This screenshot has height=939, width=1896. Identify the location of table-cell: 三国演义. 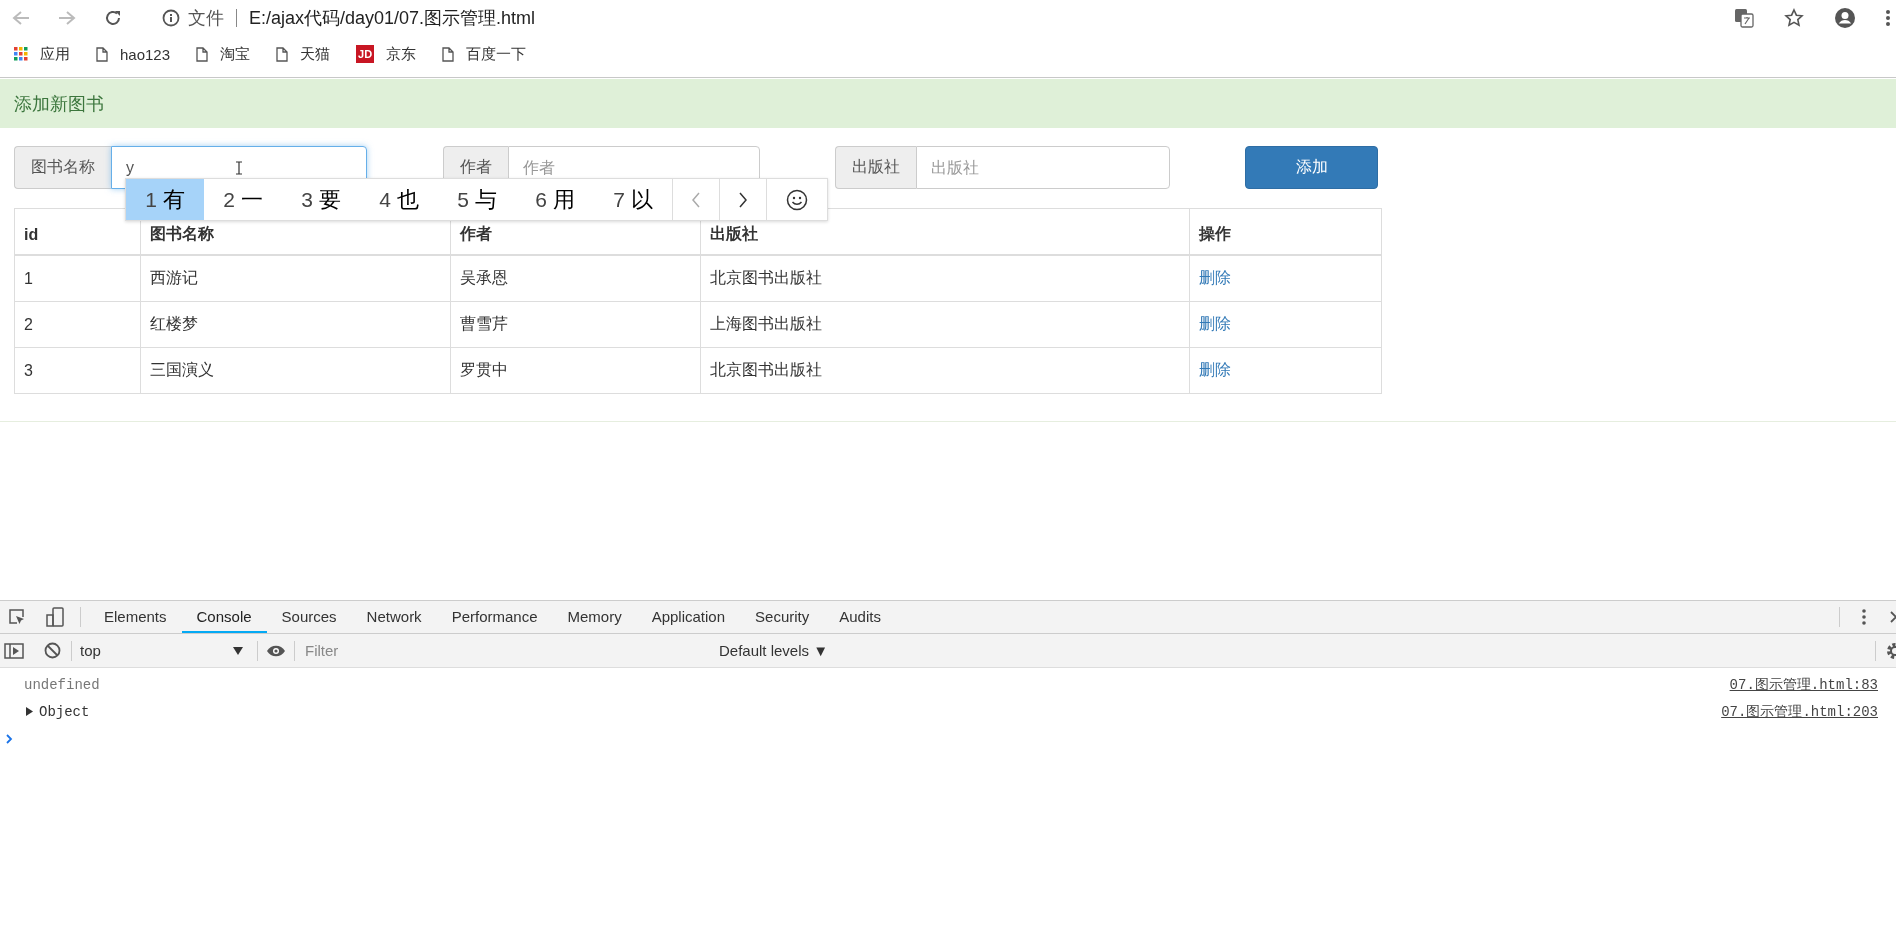
(295, 370).